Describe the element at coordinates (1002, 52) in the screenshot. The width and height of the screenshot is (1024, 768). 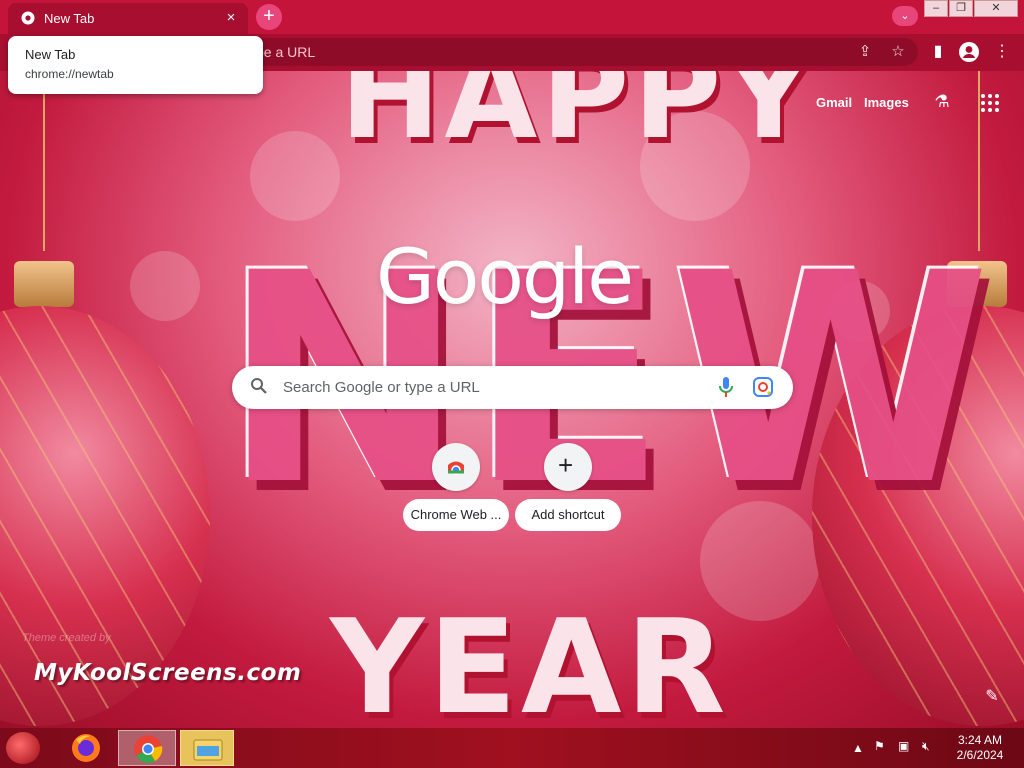
I see `menu-kebab-icon: ⋮` at that location.